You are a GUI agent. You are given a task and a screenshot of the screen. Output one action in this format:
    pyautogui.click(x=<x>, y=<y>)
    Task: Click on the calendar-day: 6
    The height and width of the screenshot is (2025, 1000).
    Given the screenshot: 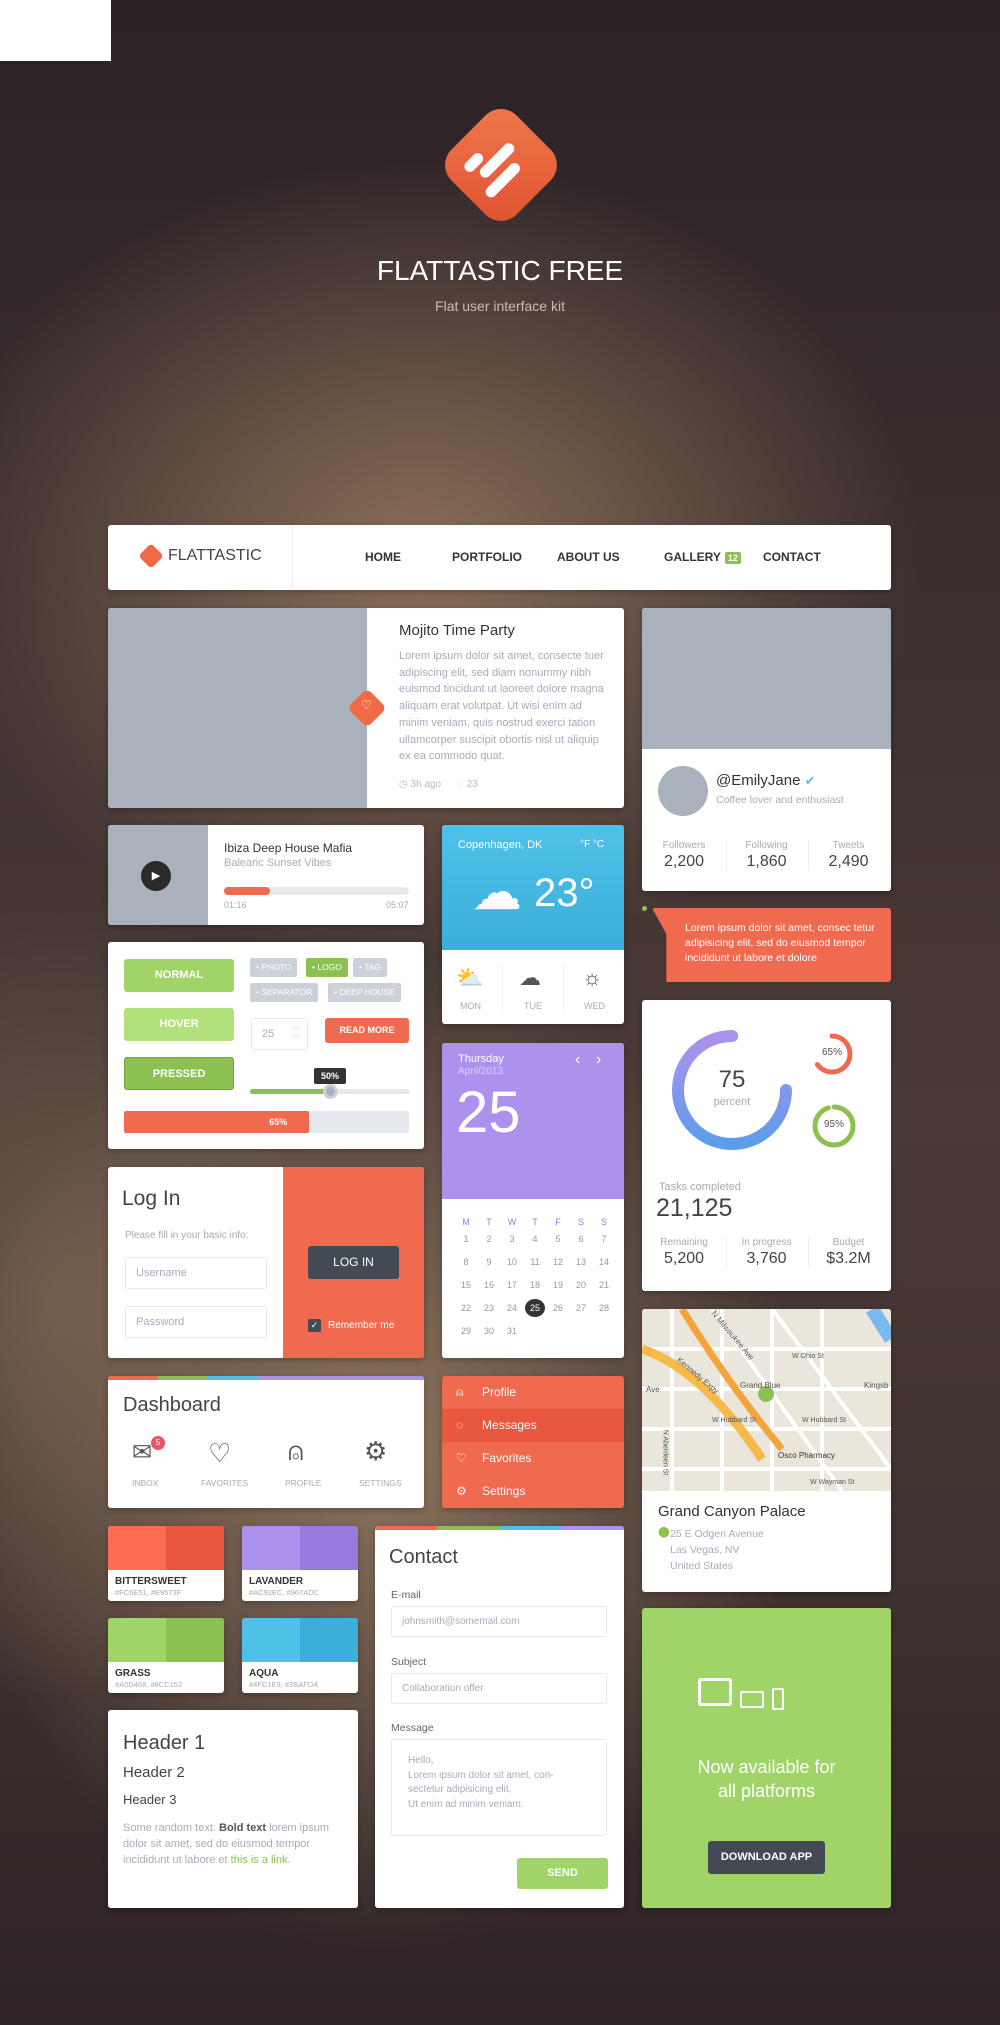 What is the action you would take?
    pyautogui.click(x=581, y=1239)
    